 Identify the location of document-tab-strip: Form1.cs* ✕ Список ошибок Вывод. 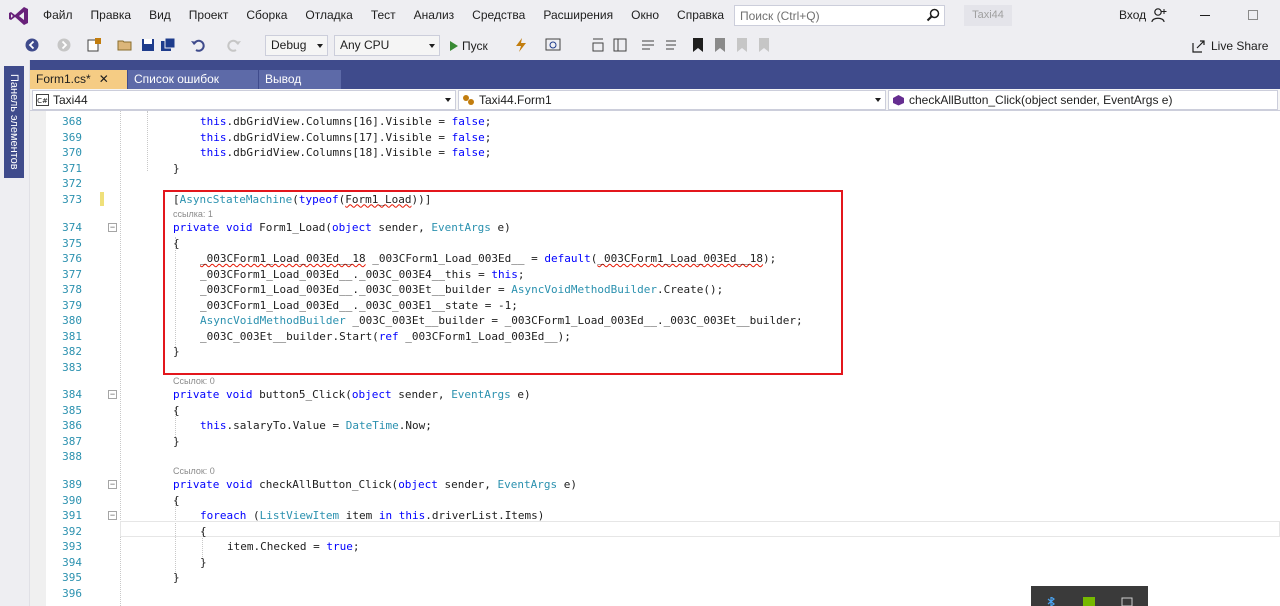
(655, 74).